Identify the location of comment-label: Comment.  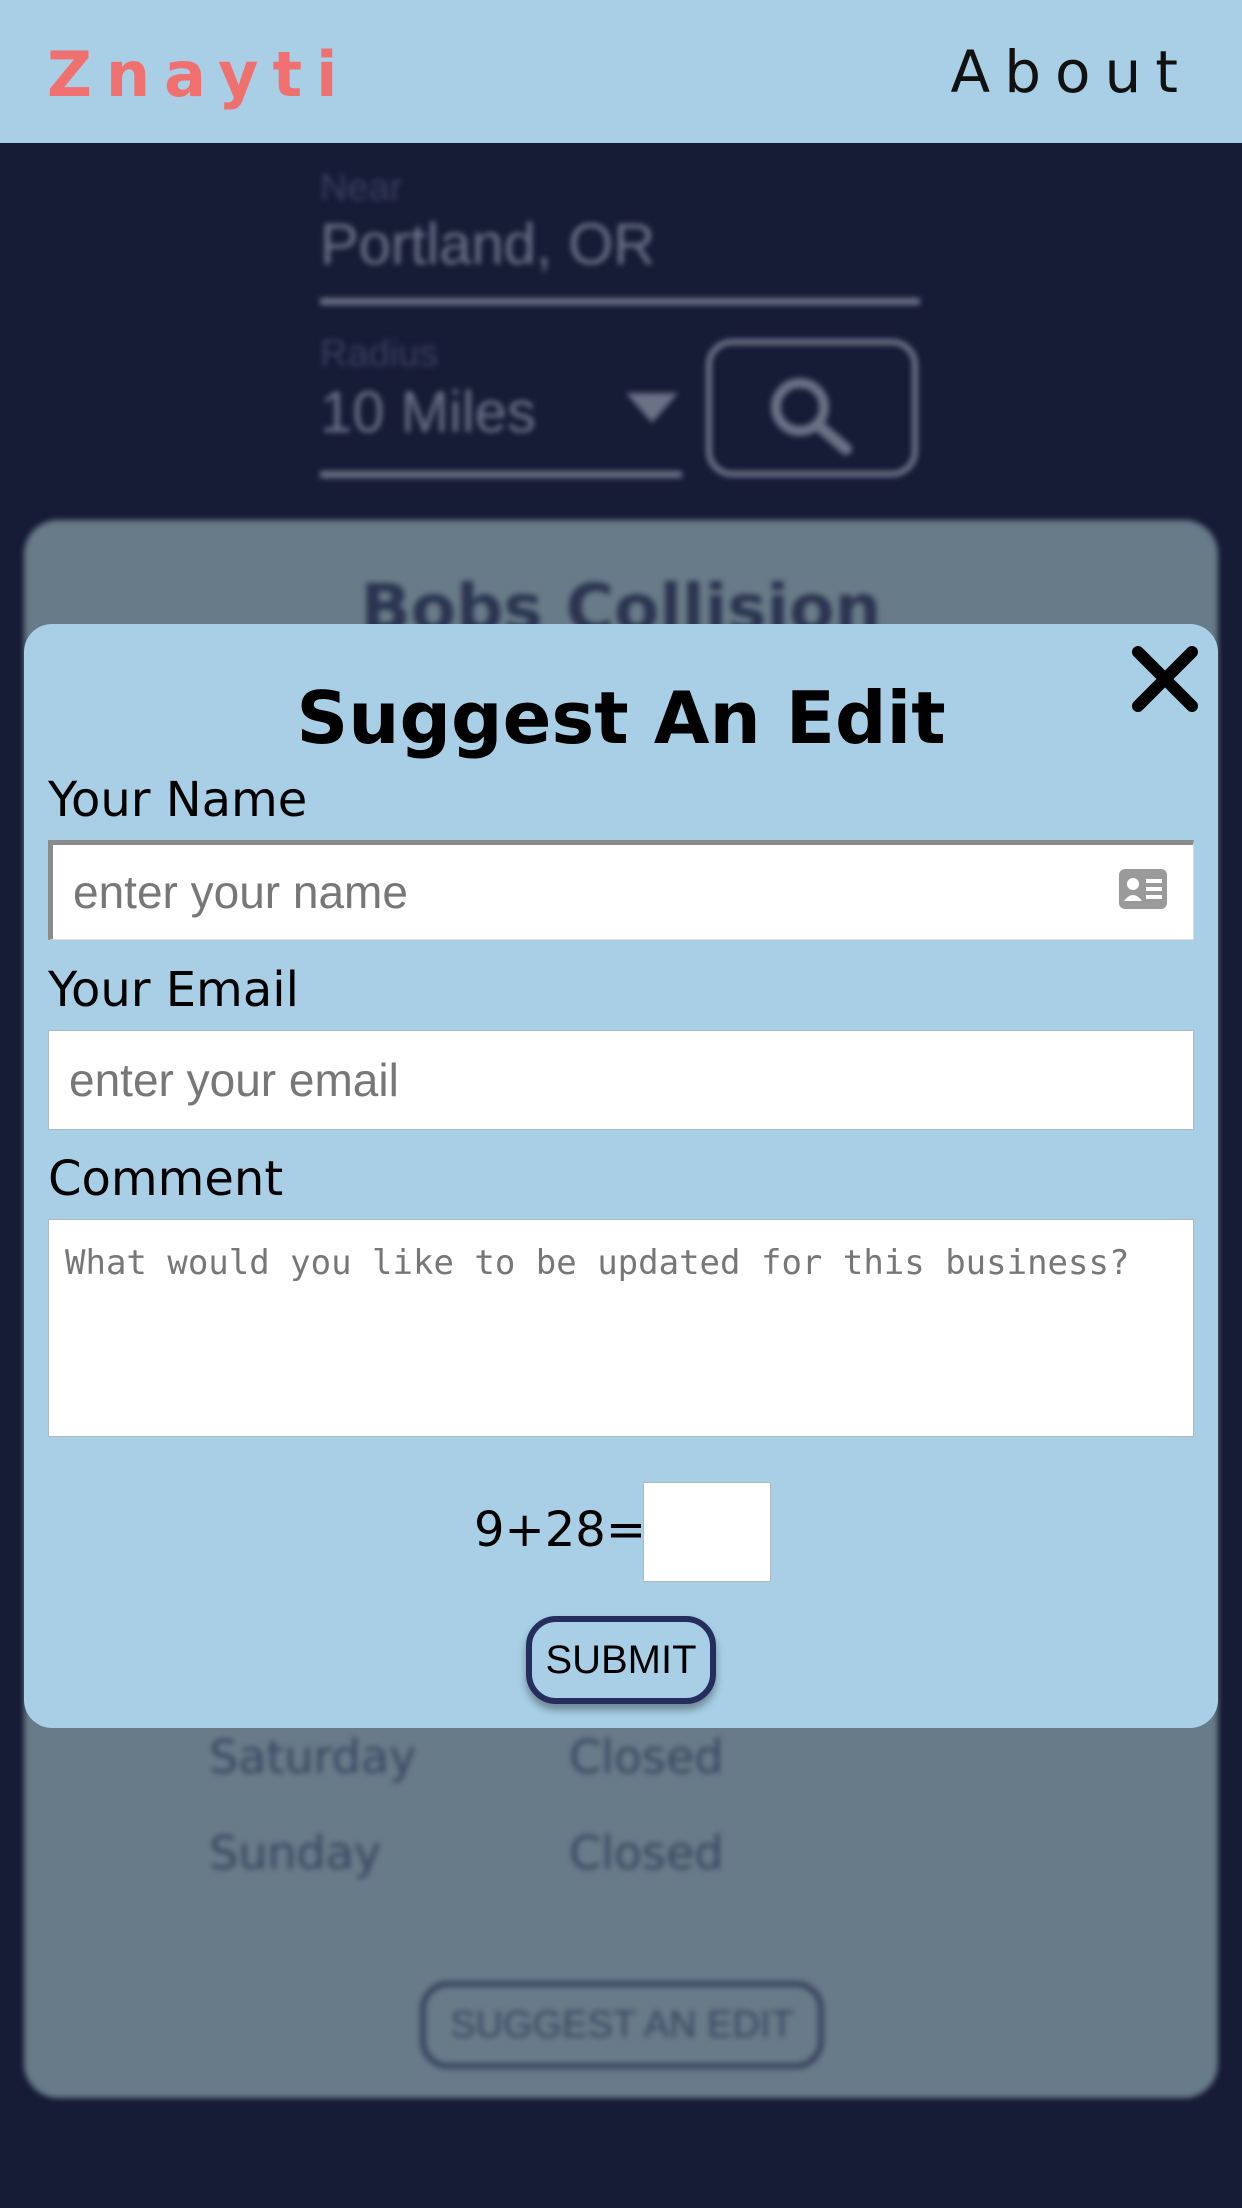
(166, 1179).